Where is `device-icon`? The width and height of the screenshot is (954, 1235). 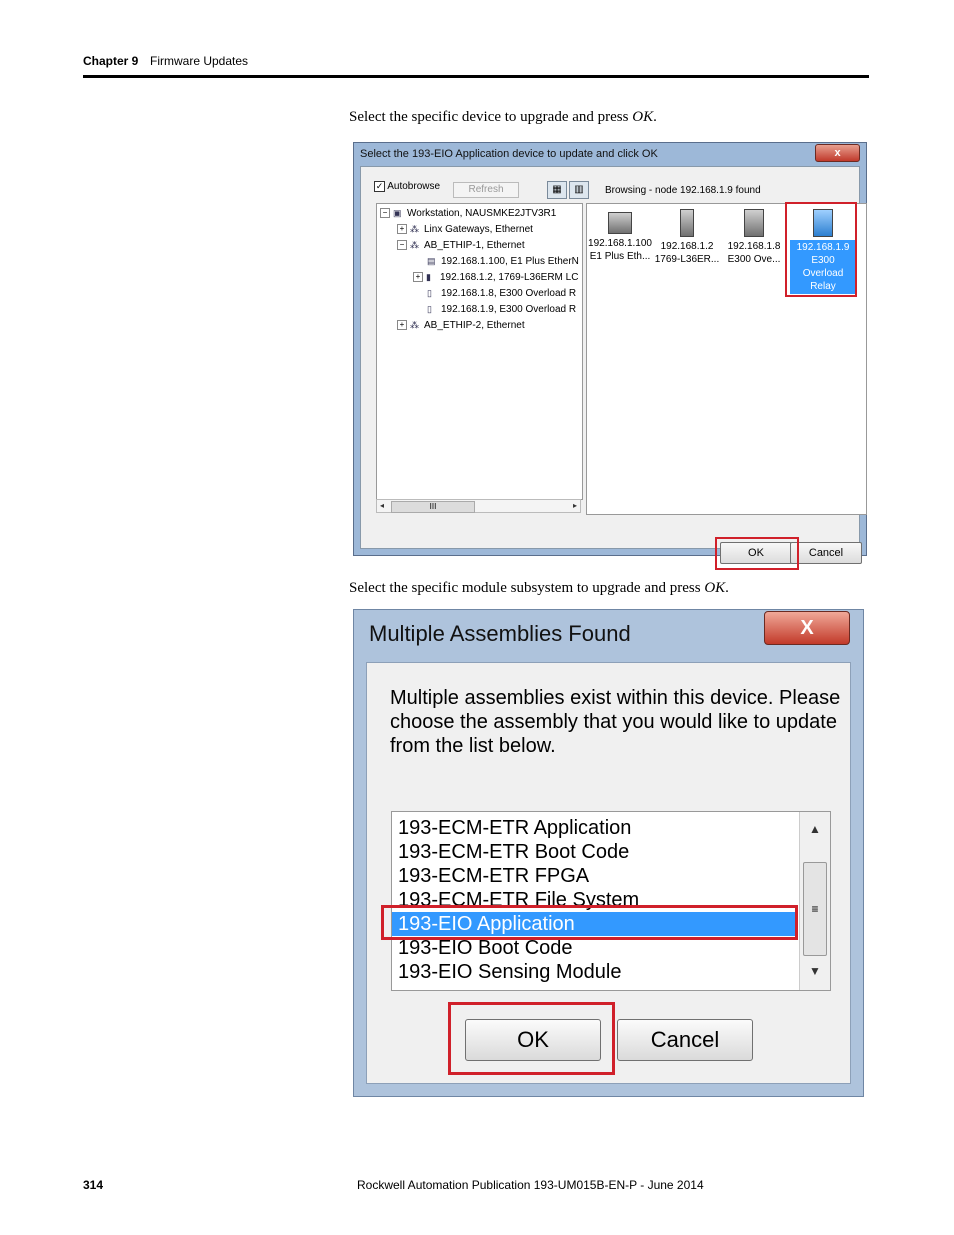
device-icon is located at coordinates (620, 223).